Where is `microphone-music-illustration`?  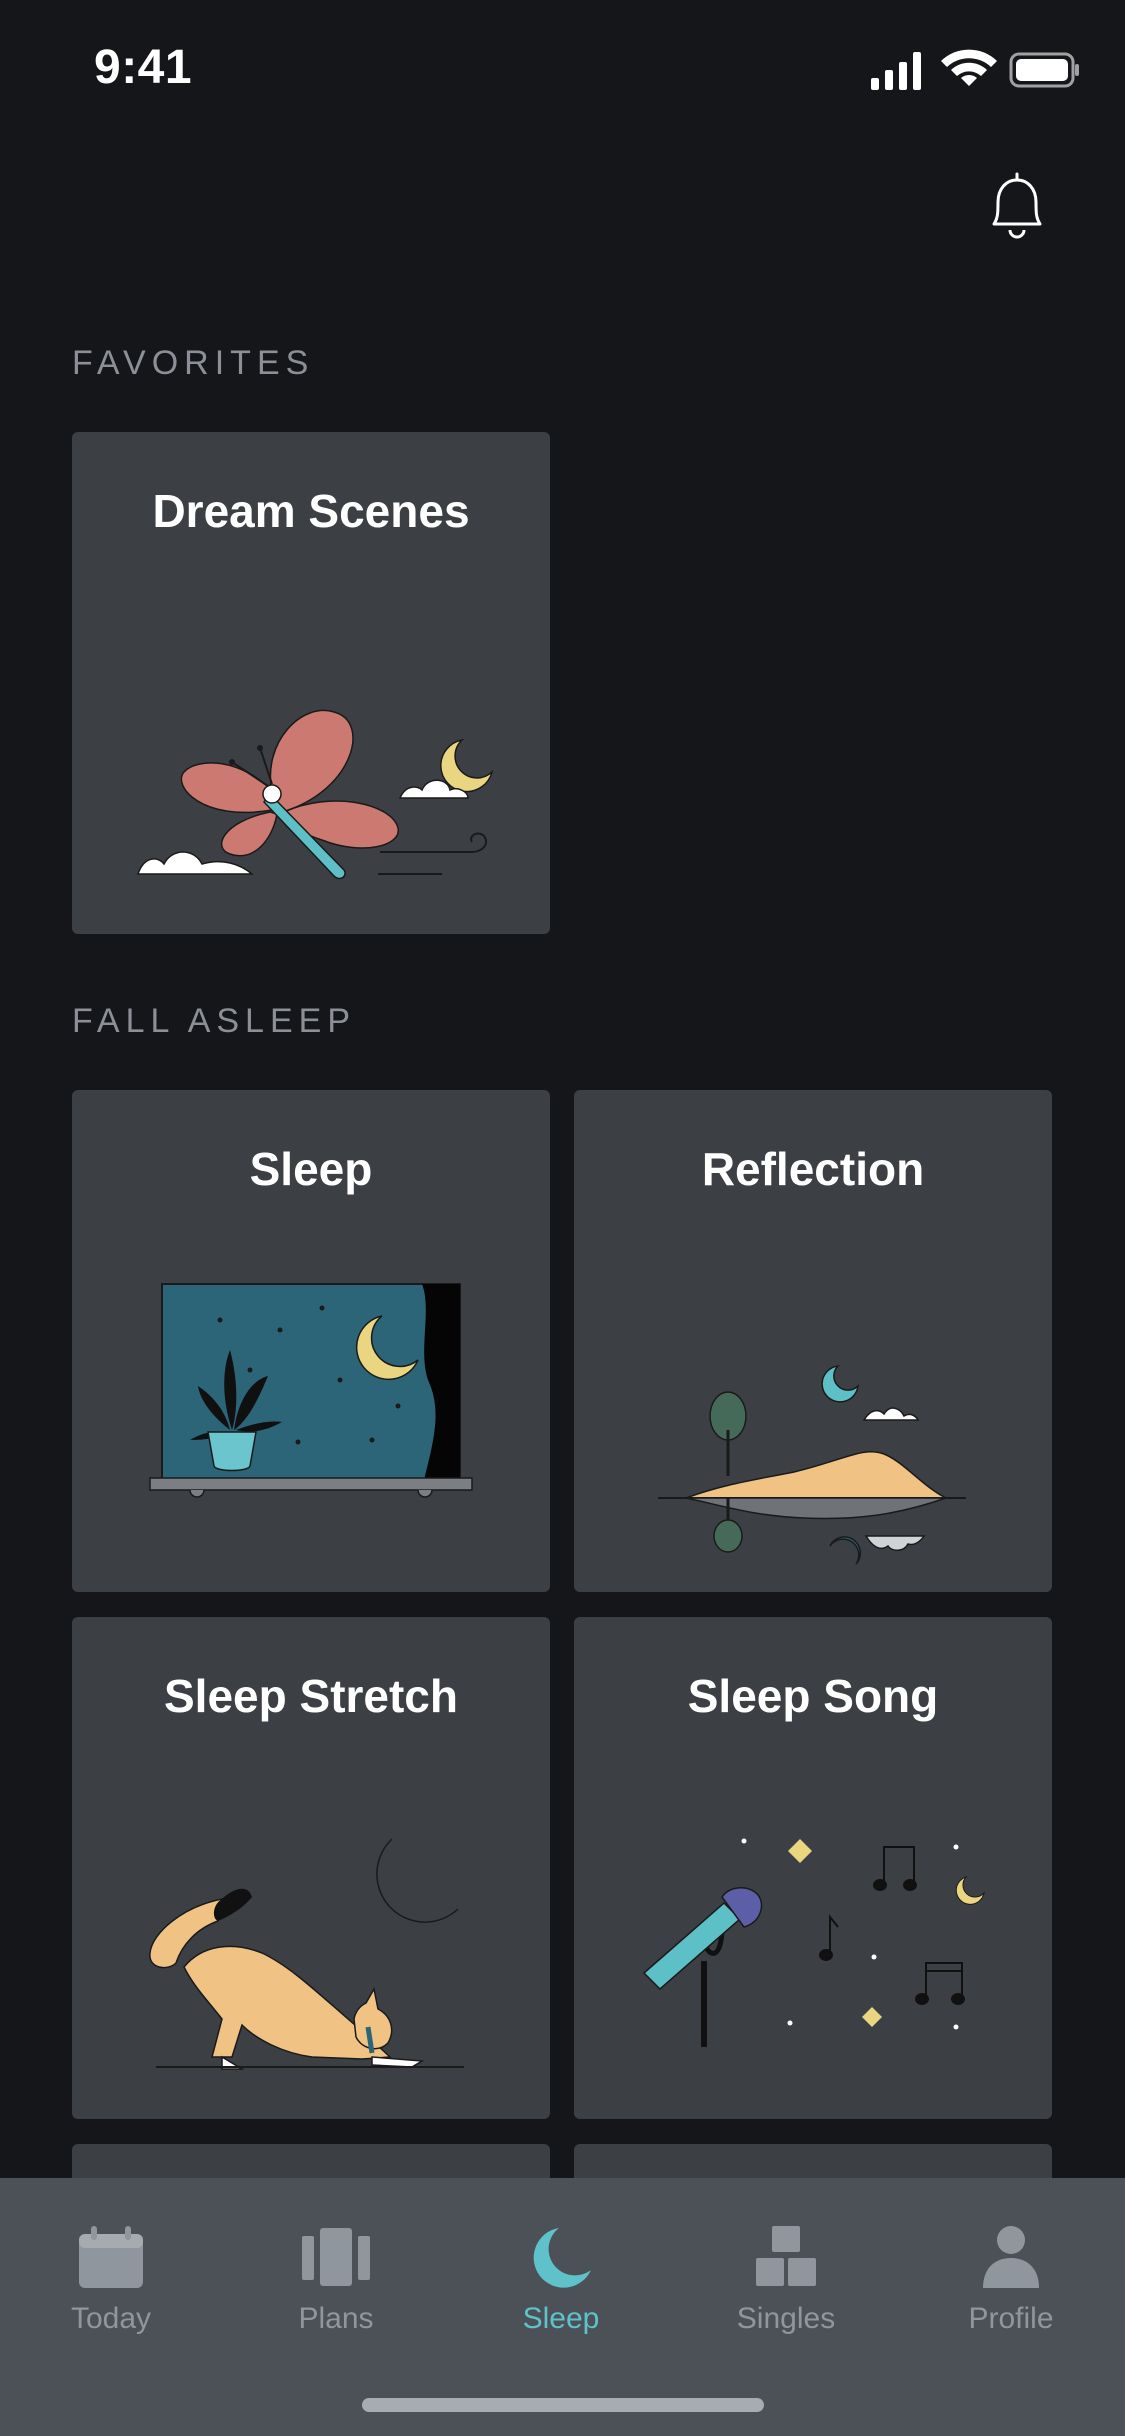 microphone-music-illustration is located at coordinates (813, 1942).